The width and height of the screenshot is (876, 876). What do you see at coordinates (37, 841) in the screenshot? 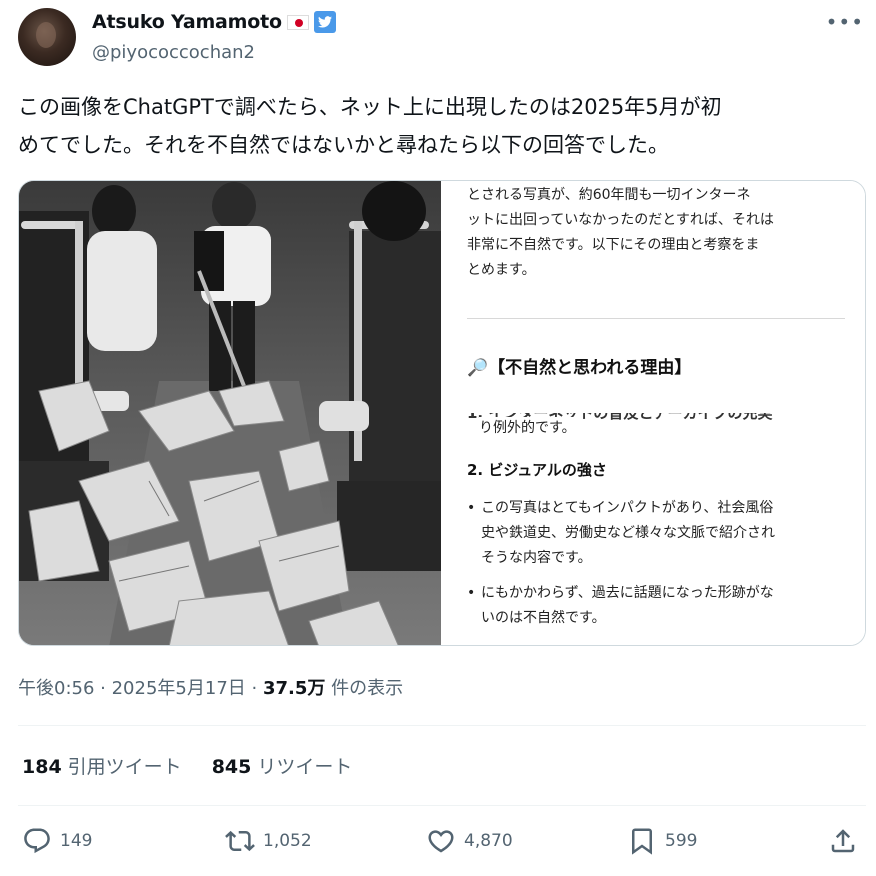
I see `reply-icon` at bounding box center [37, 841].